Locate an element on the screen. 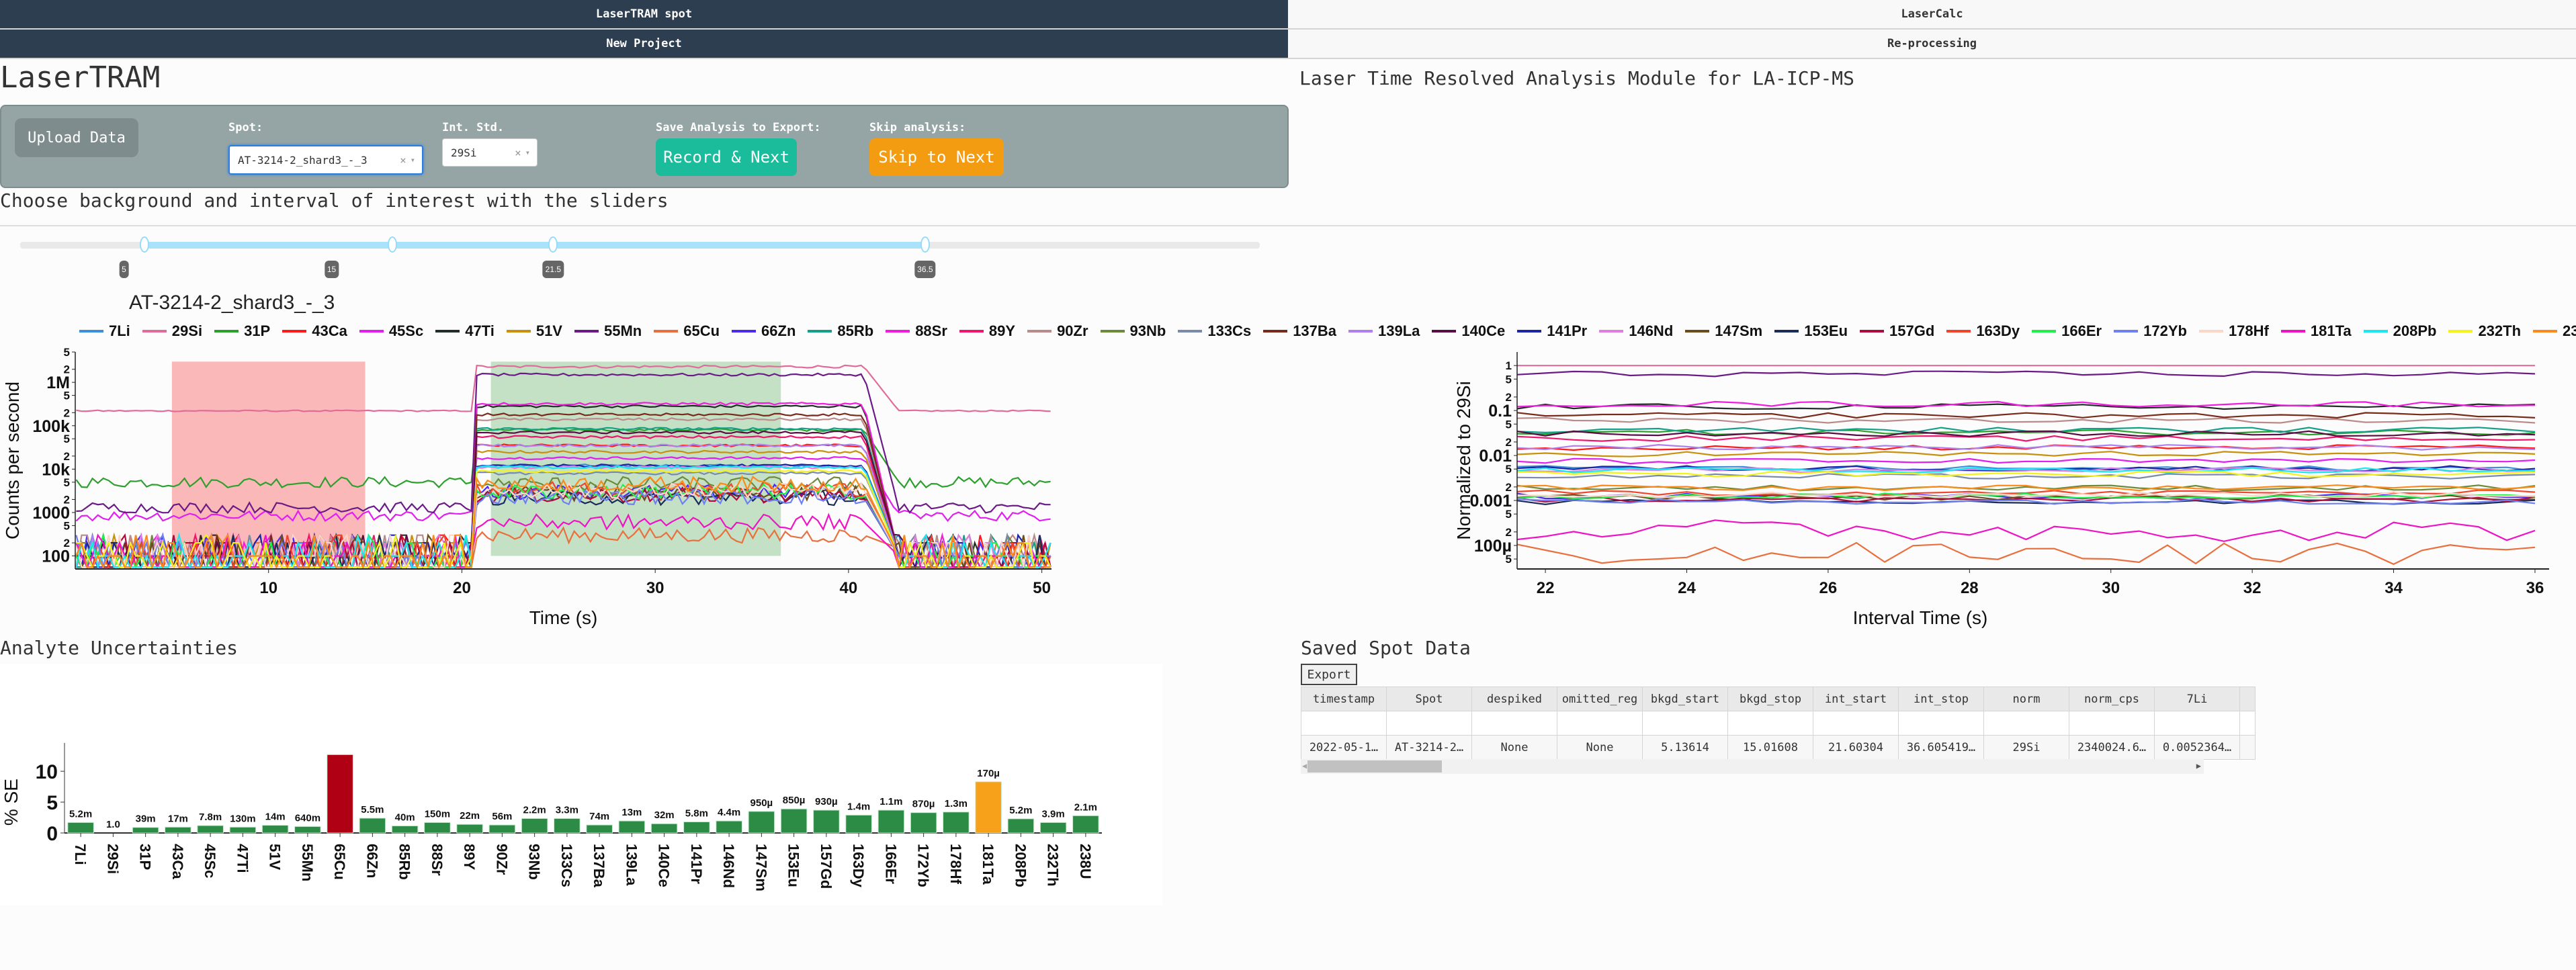 The height and width of the screenshot is (970, 2576). tab-lasercalc: LaserCalc is located at coordinates (1932, 14).